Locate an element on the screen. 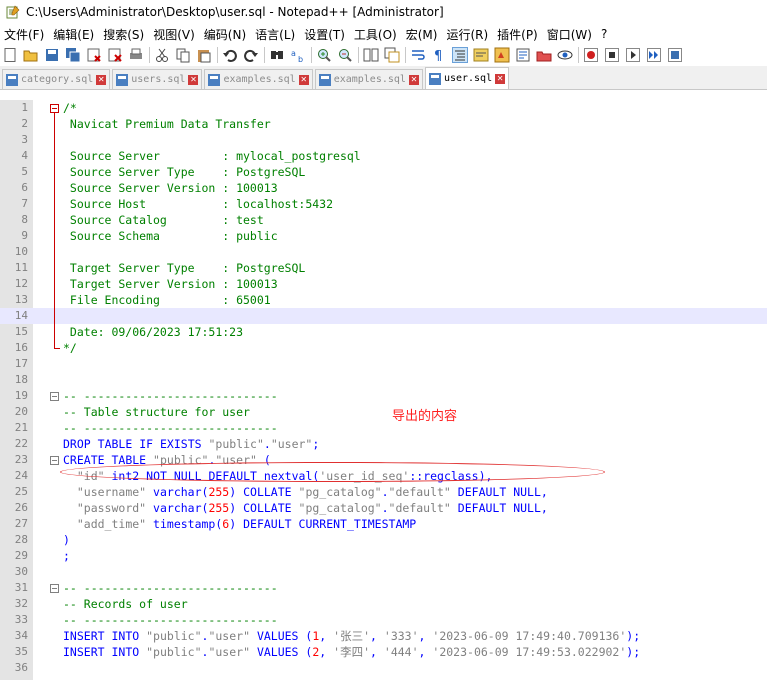  code-line: 21 -- ---------------------------- is located at coordinates (383, 428).